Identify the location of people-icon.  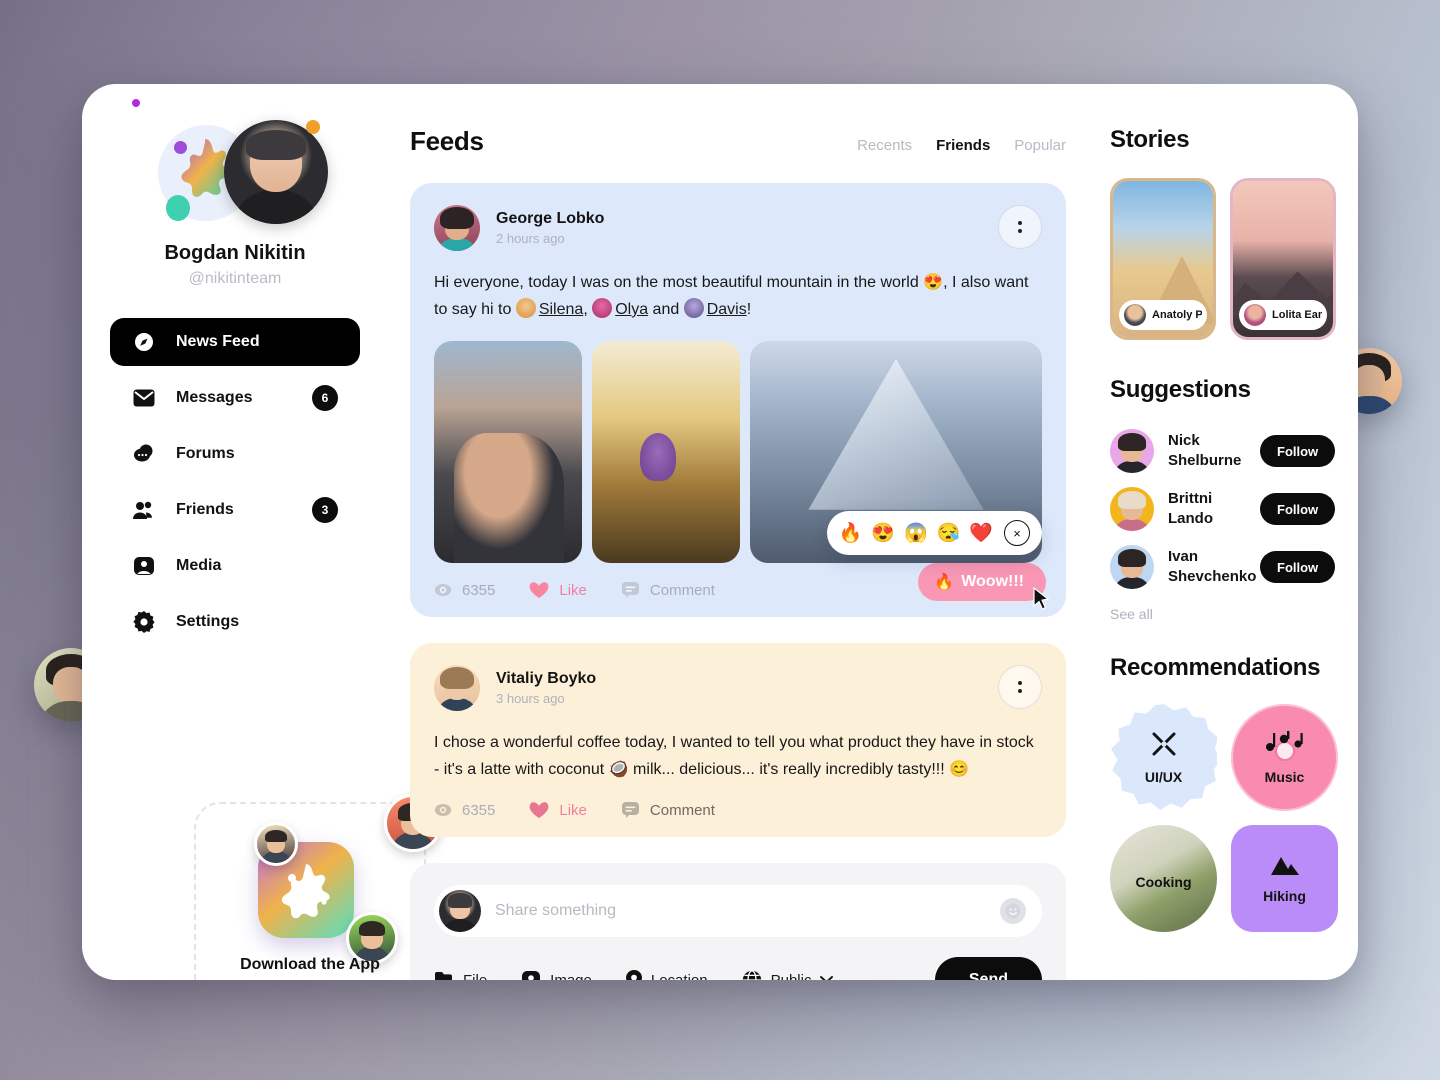
(144, 510).